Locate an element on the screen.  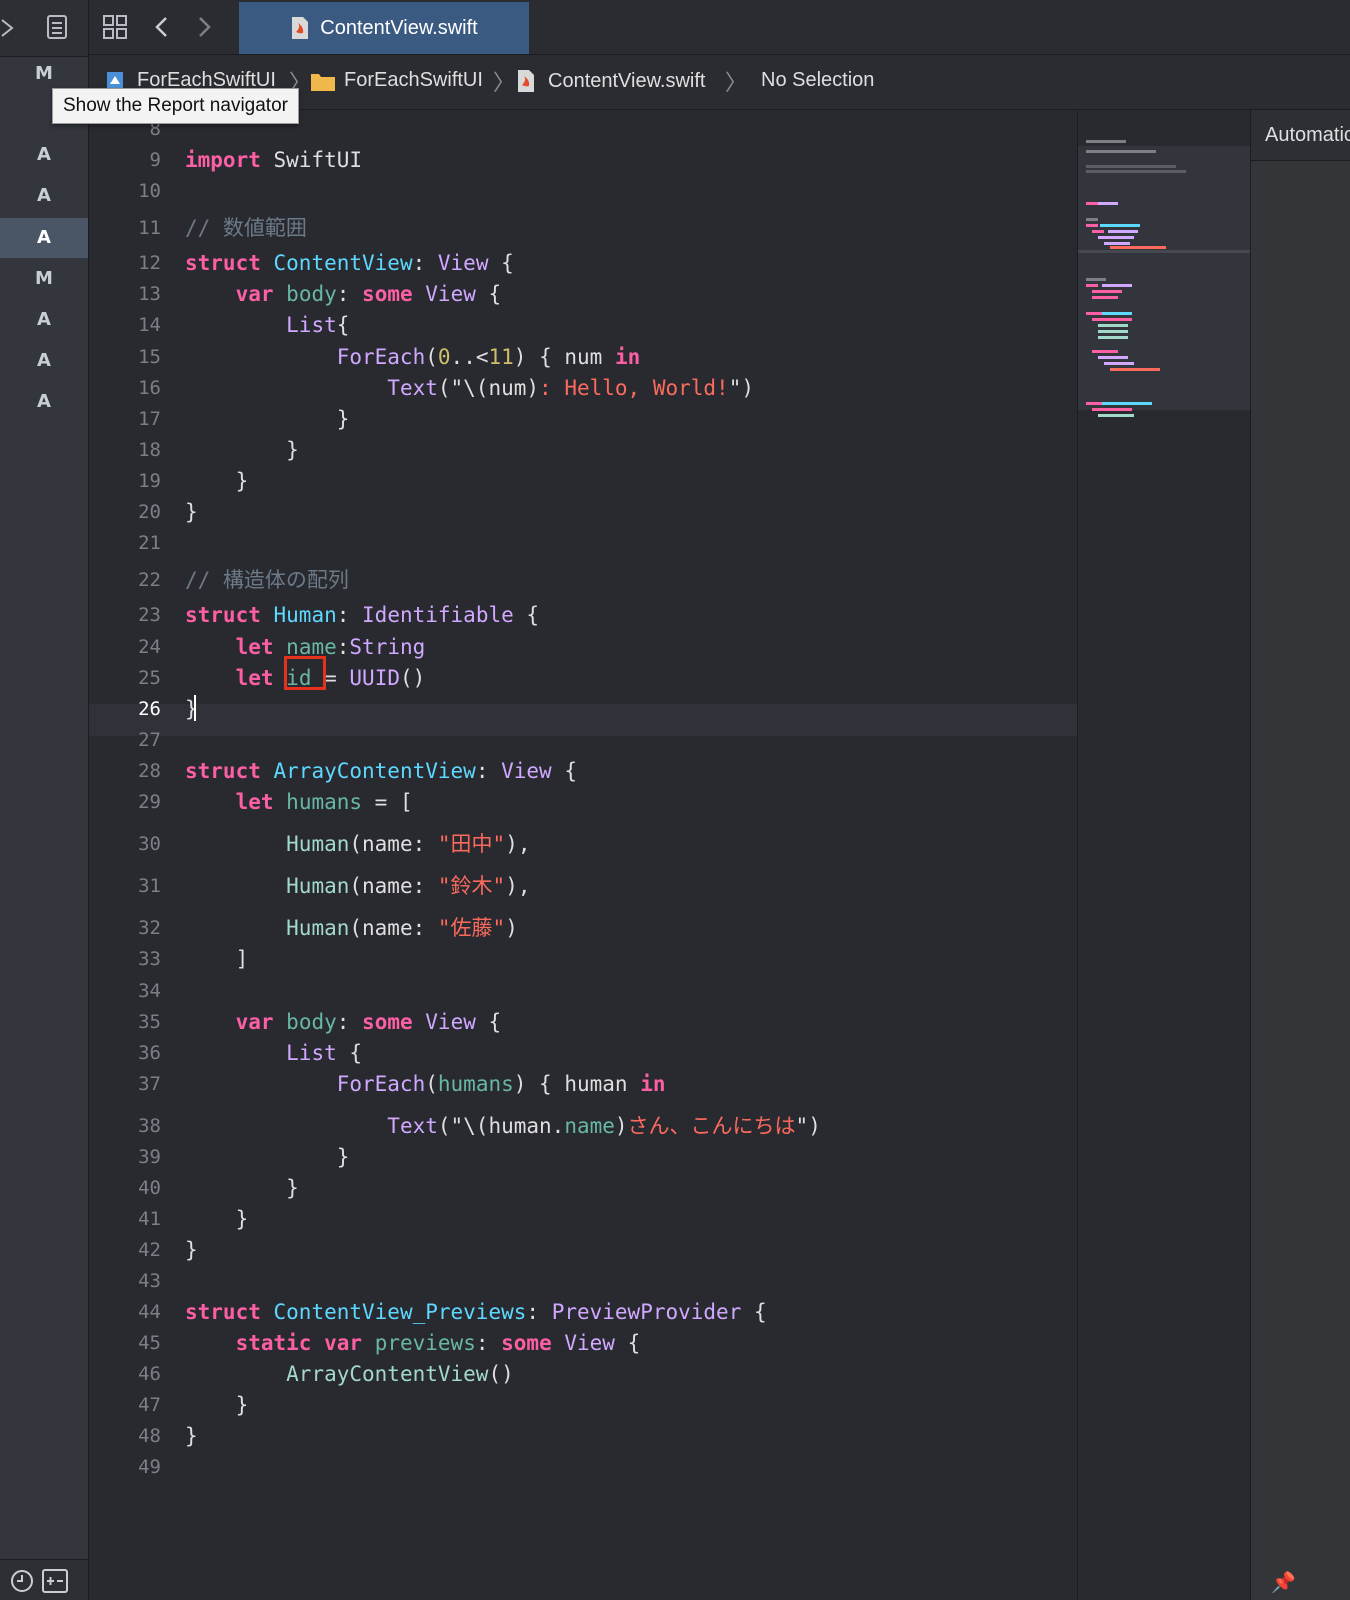
back-chevron-icon is located at coordinates (162, 27).